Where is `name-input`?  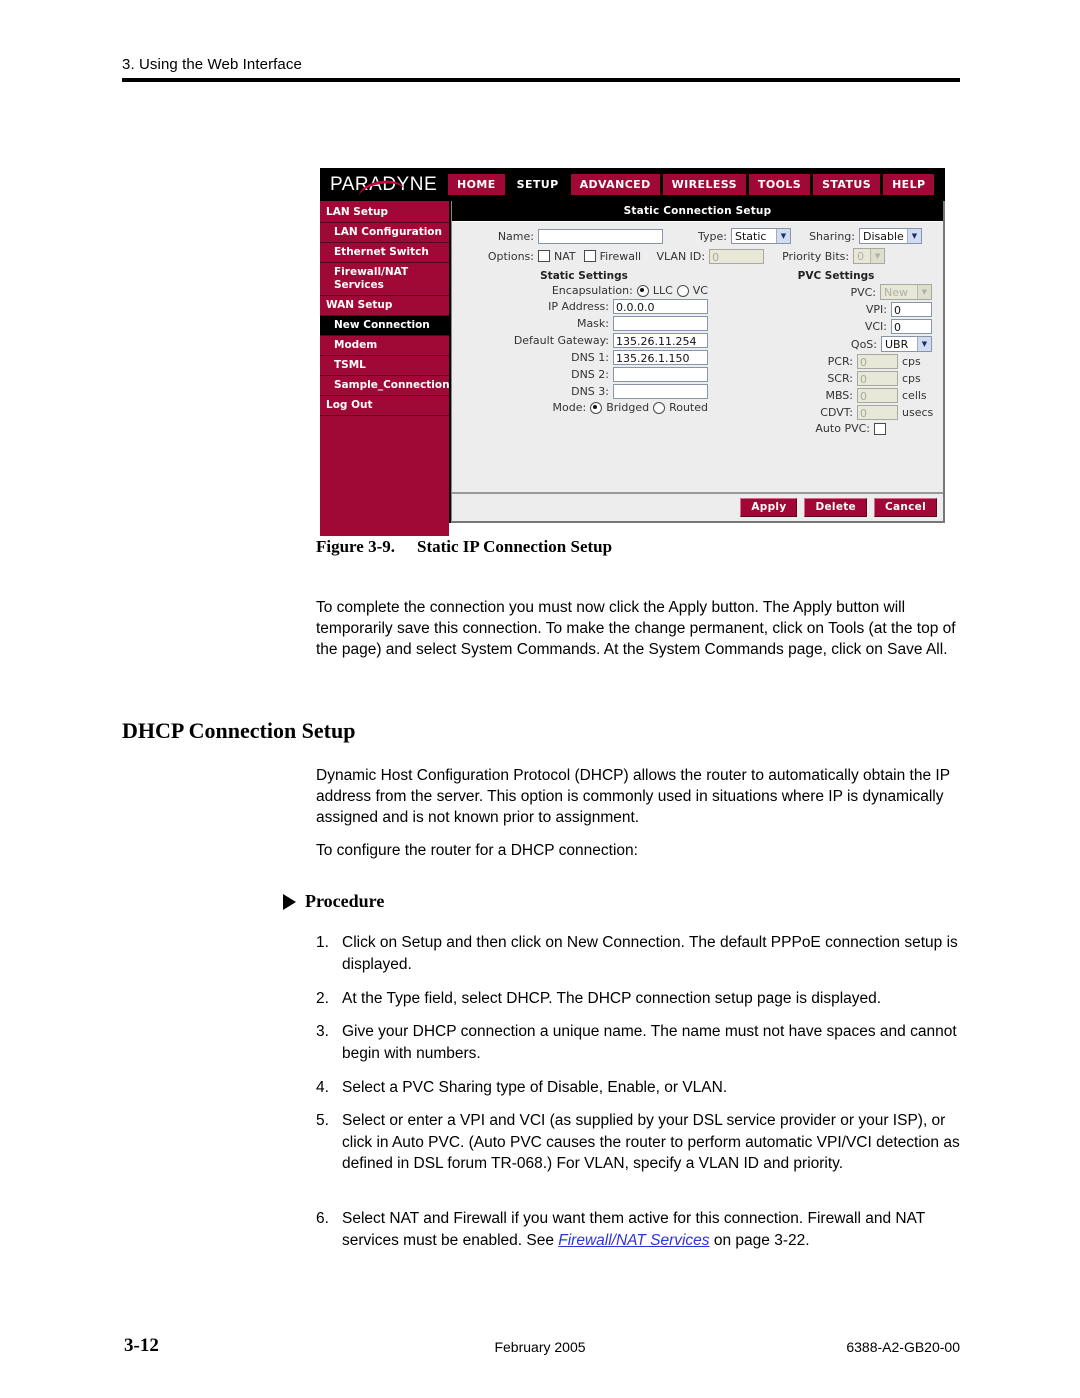
name-input is located at coordinates (600, 236).